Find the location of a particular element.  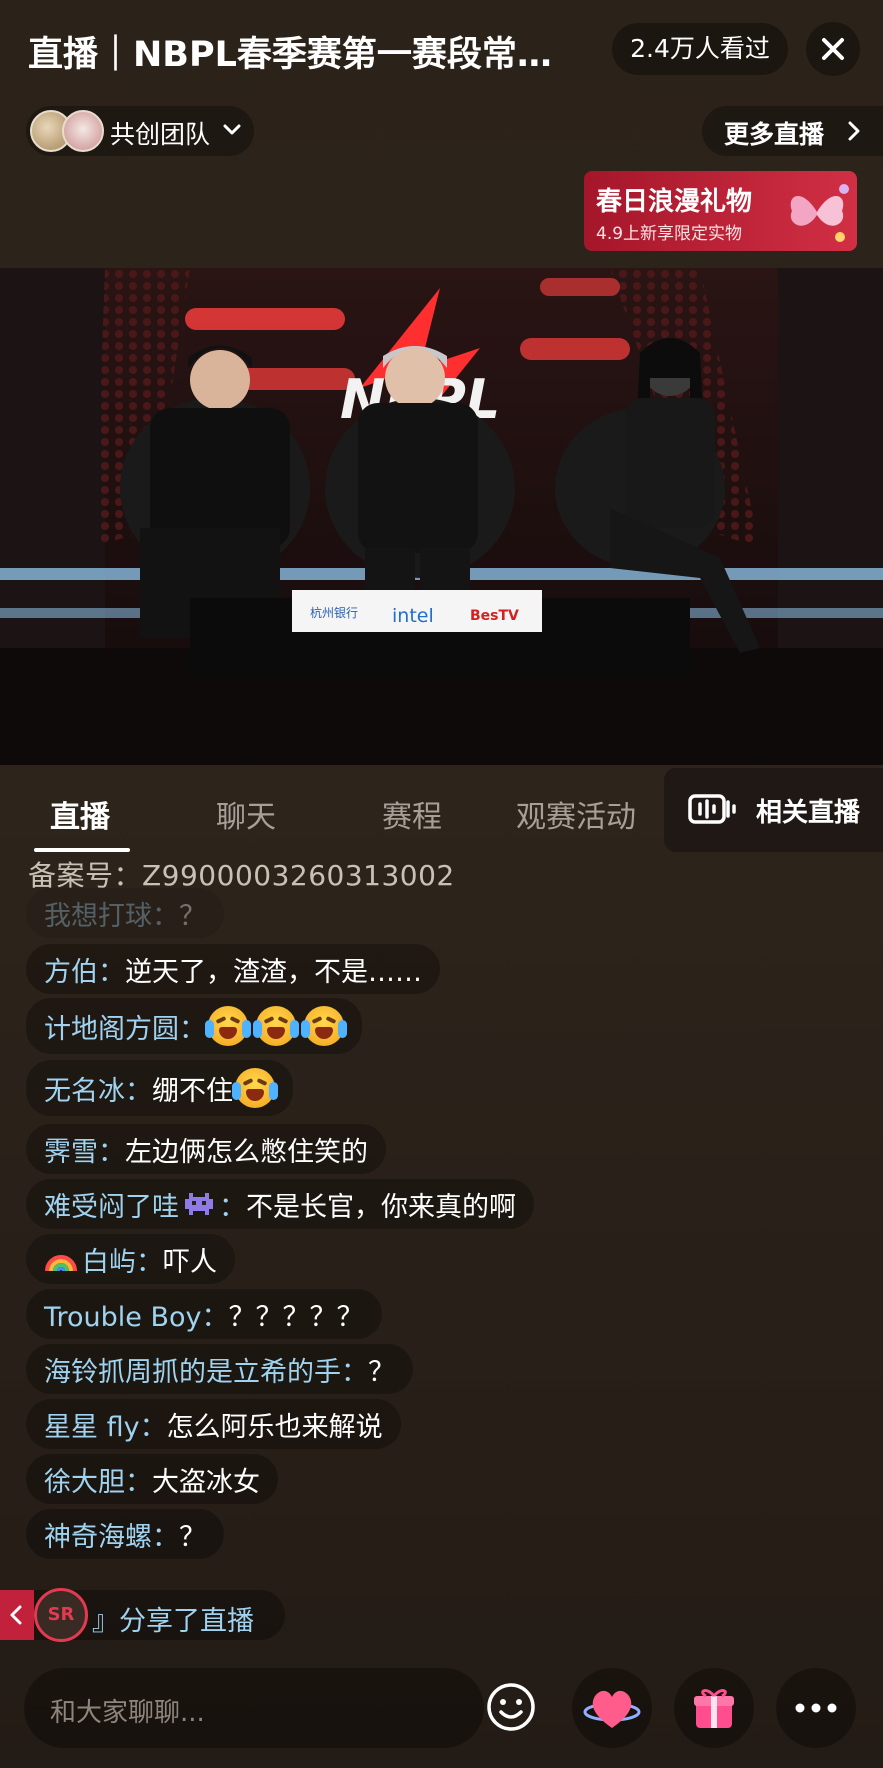

heart-icon is located at coordinates (612, 1709).